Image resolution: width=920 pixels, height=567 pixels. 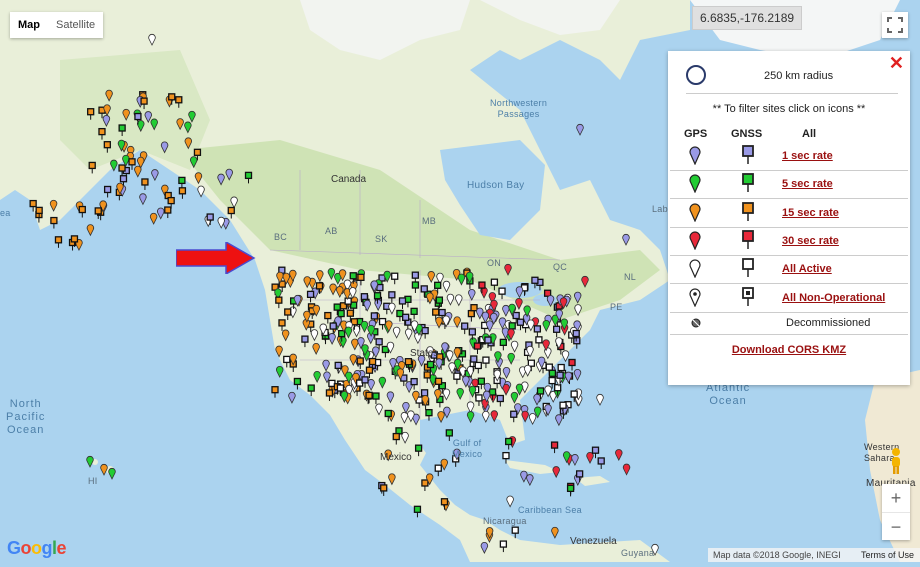 What do you see at coordinates (789, 350) in the screenshot?
I see `download-kmz-link: Download CORS KMZ` at bounding box center [789, 350].